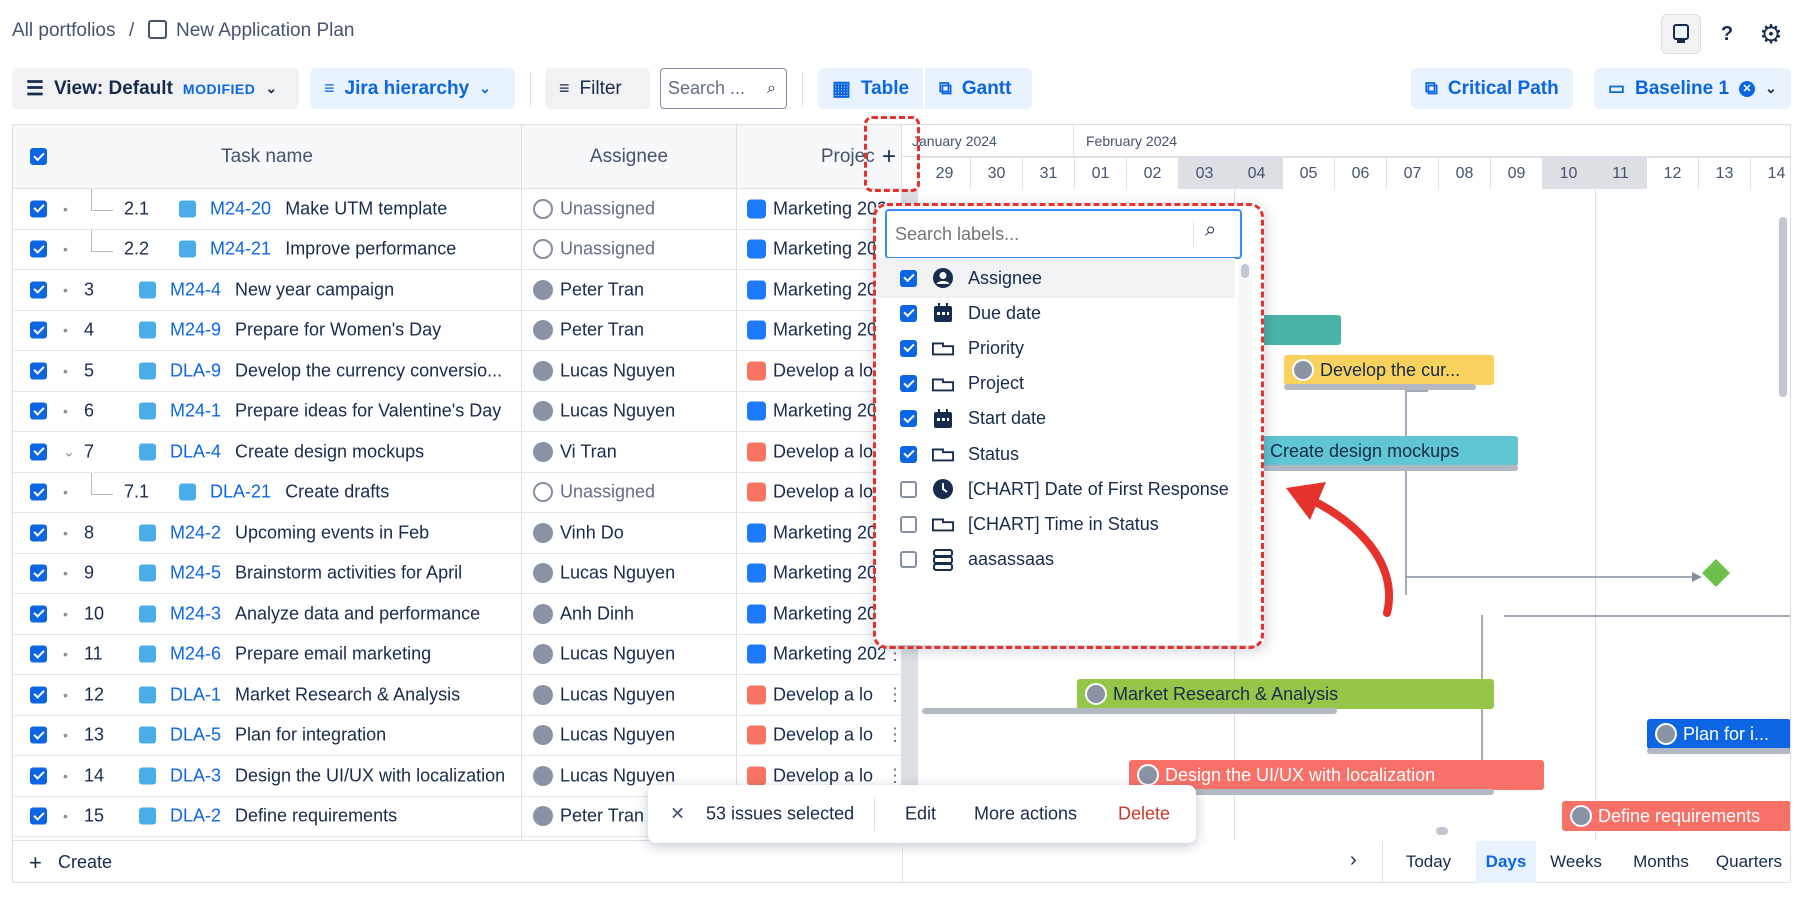 Image resolution: width=1805 pixels, height=900 pixels. What do you see at coordinates (195, 613) in the screenshot?
I see `issue-key: M24-3` at bounding box center [195, 613].